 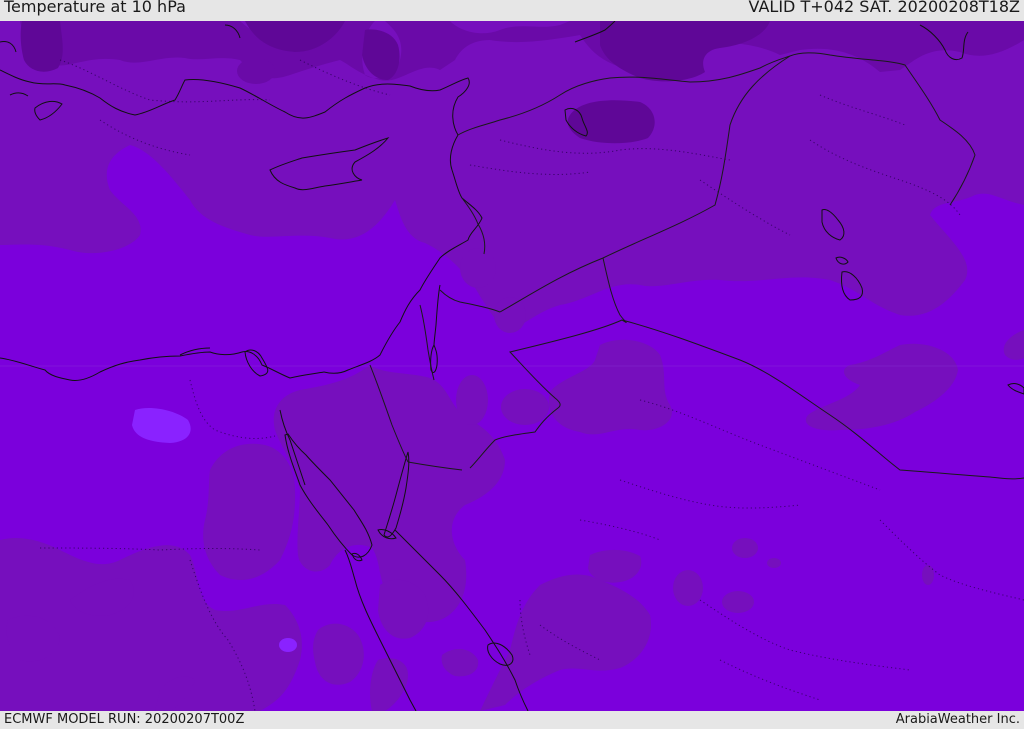 What do you see at coordinates (884, 8) in the screenshot?
I see `valid-time: VALID T+042 SAT. 20200208T18Z` at bounding box center [884, 8].